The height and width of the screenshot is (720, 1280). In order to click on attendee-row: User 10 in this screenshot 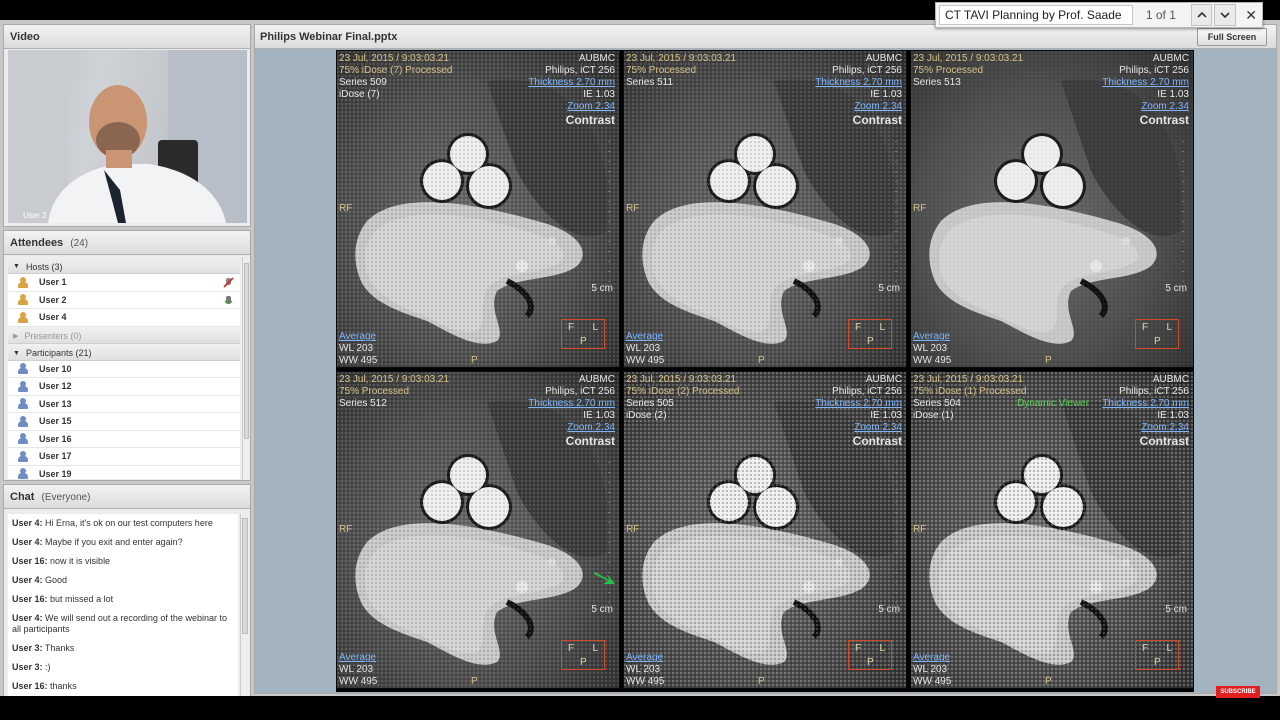, I will do `click(124, 369)`.